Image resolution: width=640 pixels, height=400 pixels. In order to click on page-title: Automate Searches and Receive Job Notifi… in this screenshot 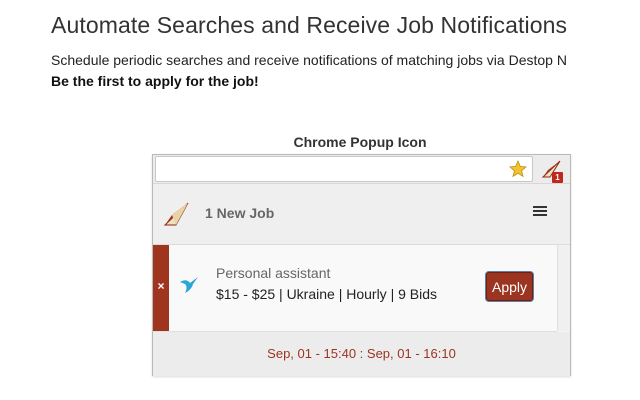, I will do `click(309, 25)`.